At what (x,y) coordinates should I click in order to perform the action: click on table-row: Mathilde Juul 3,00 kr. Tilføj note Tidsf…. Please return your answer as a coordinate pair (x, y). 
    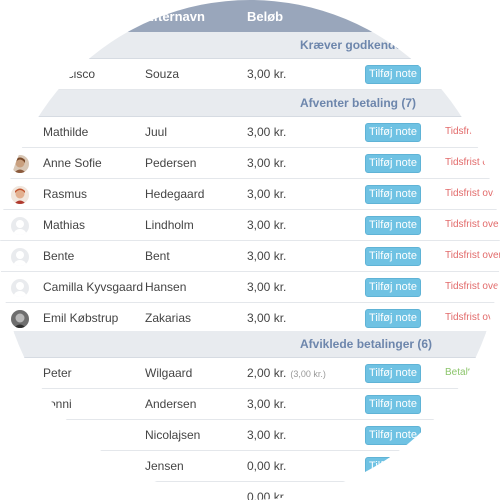
    Looking at the image, I should click on (250, 132).